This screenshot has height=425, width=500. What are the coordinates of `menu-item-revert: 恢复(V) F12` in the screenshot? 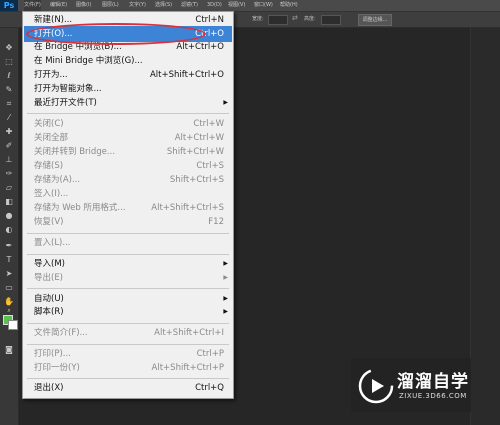 It's located at (128, 222).